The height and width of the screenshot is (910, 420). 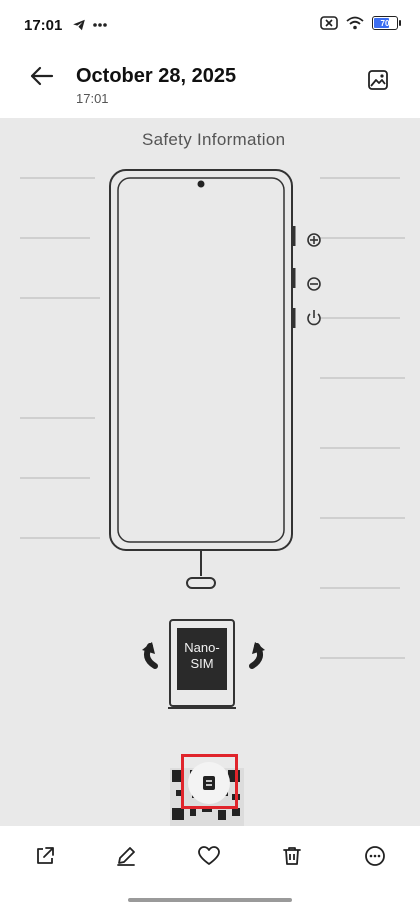 I want to click on highlight-box, so click(x=209, y=781).